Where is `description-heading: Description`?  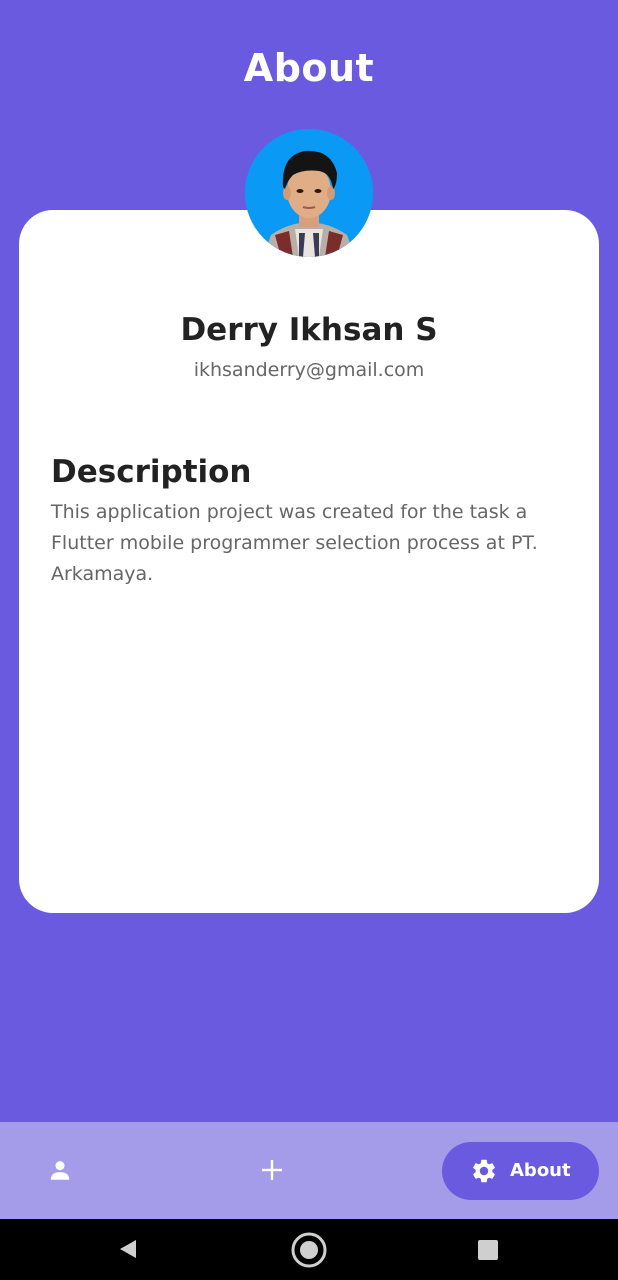
description-heading: Description is located at coordinates (151, 472).